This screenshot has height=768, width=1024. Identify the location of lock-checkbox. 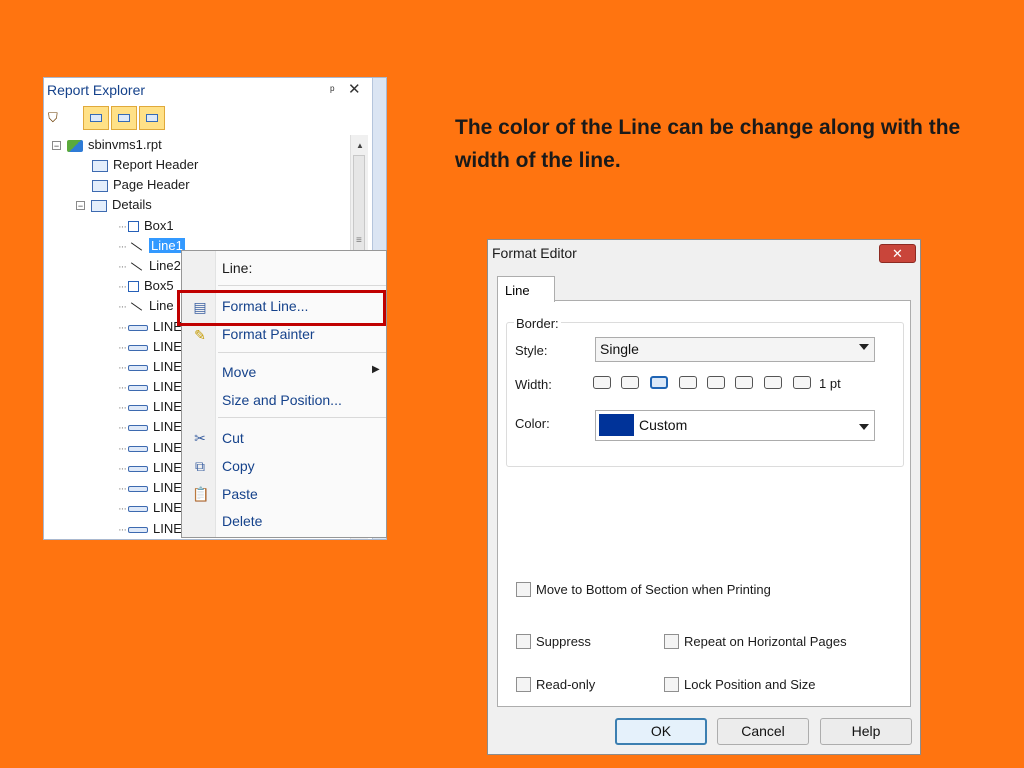
(671, 684).